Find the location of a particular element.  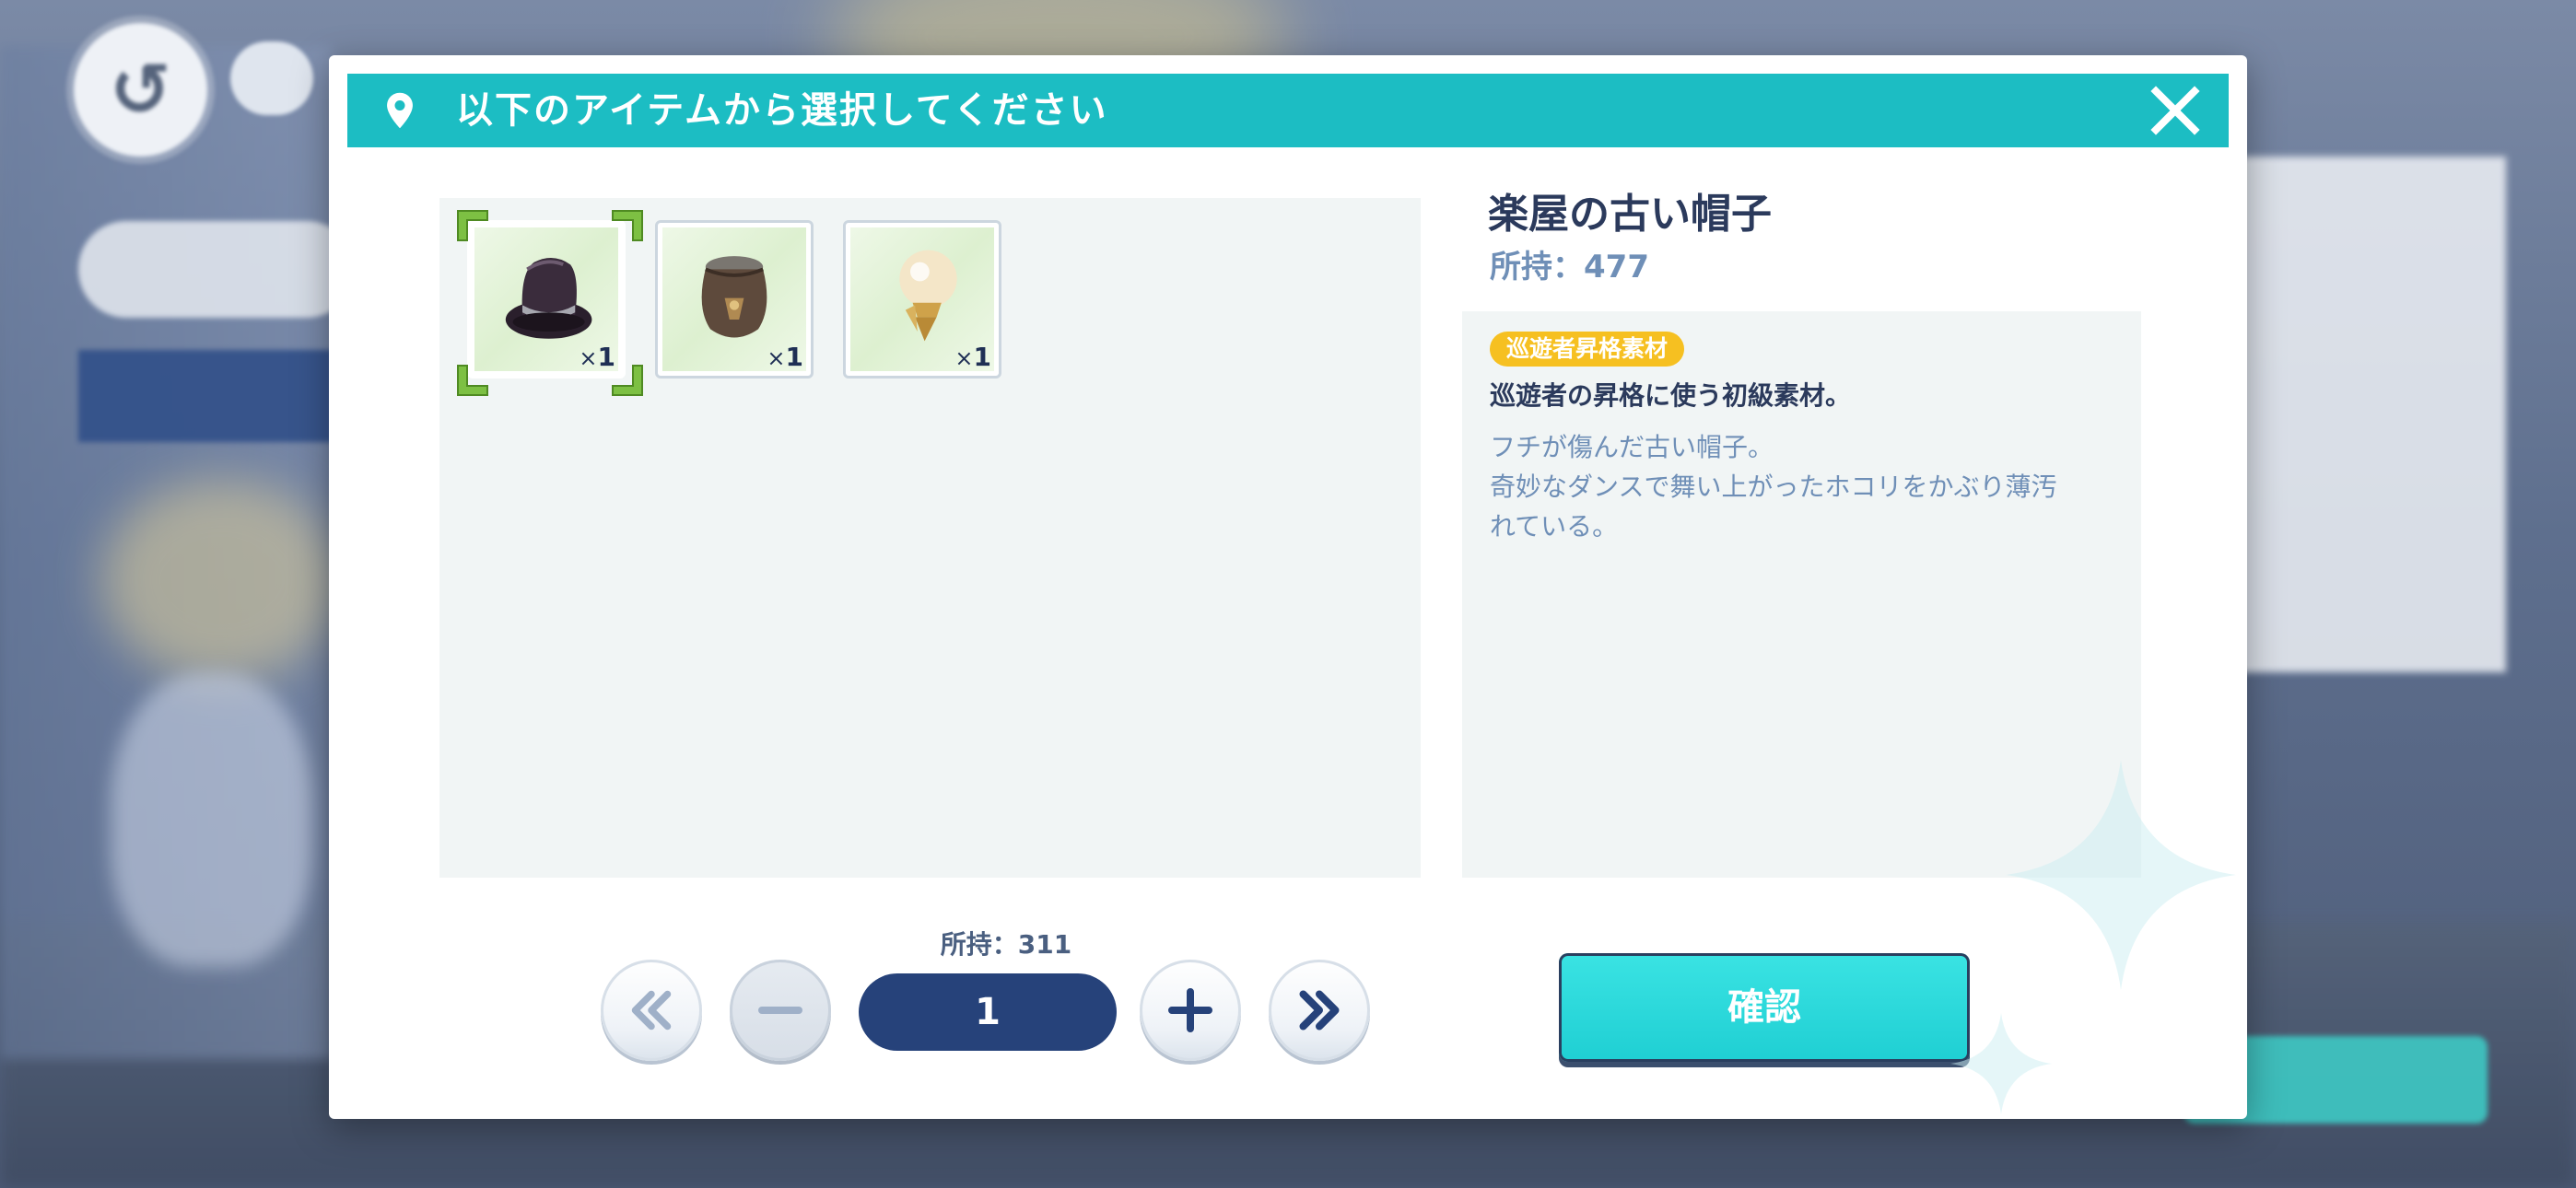

back-button: ↺ is located at coordinates (140, 90).